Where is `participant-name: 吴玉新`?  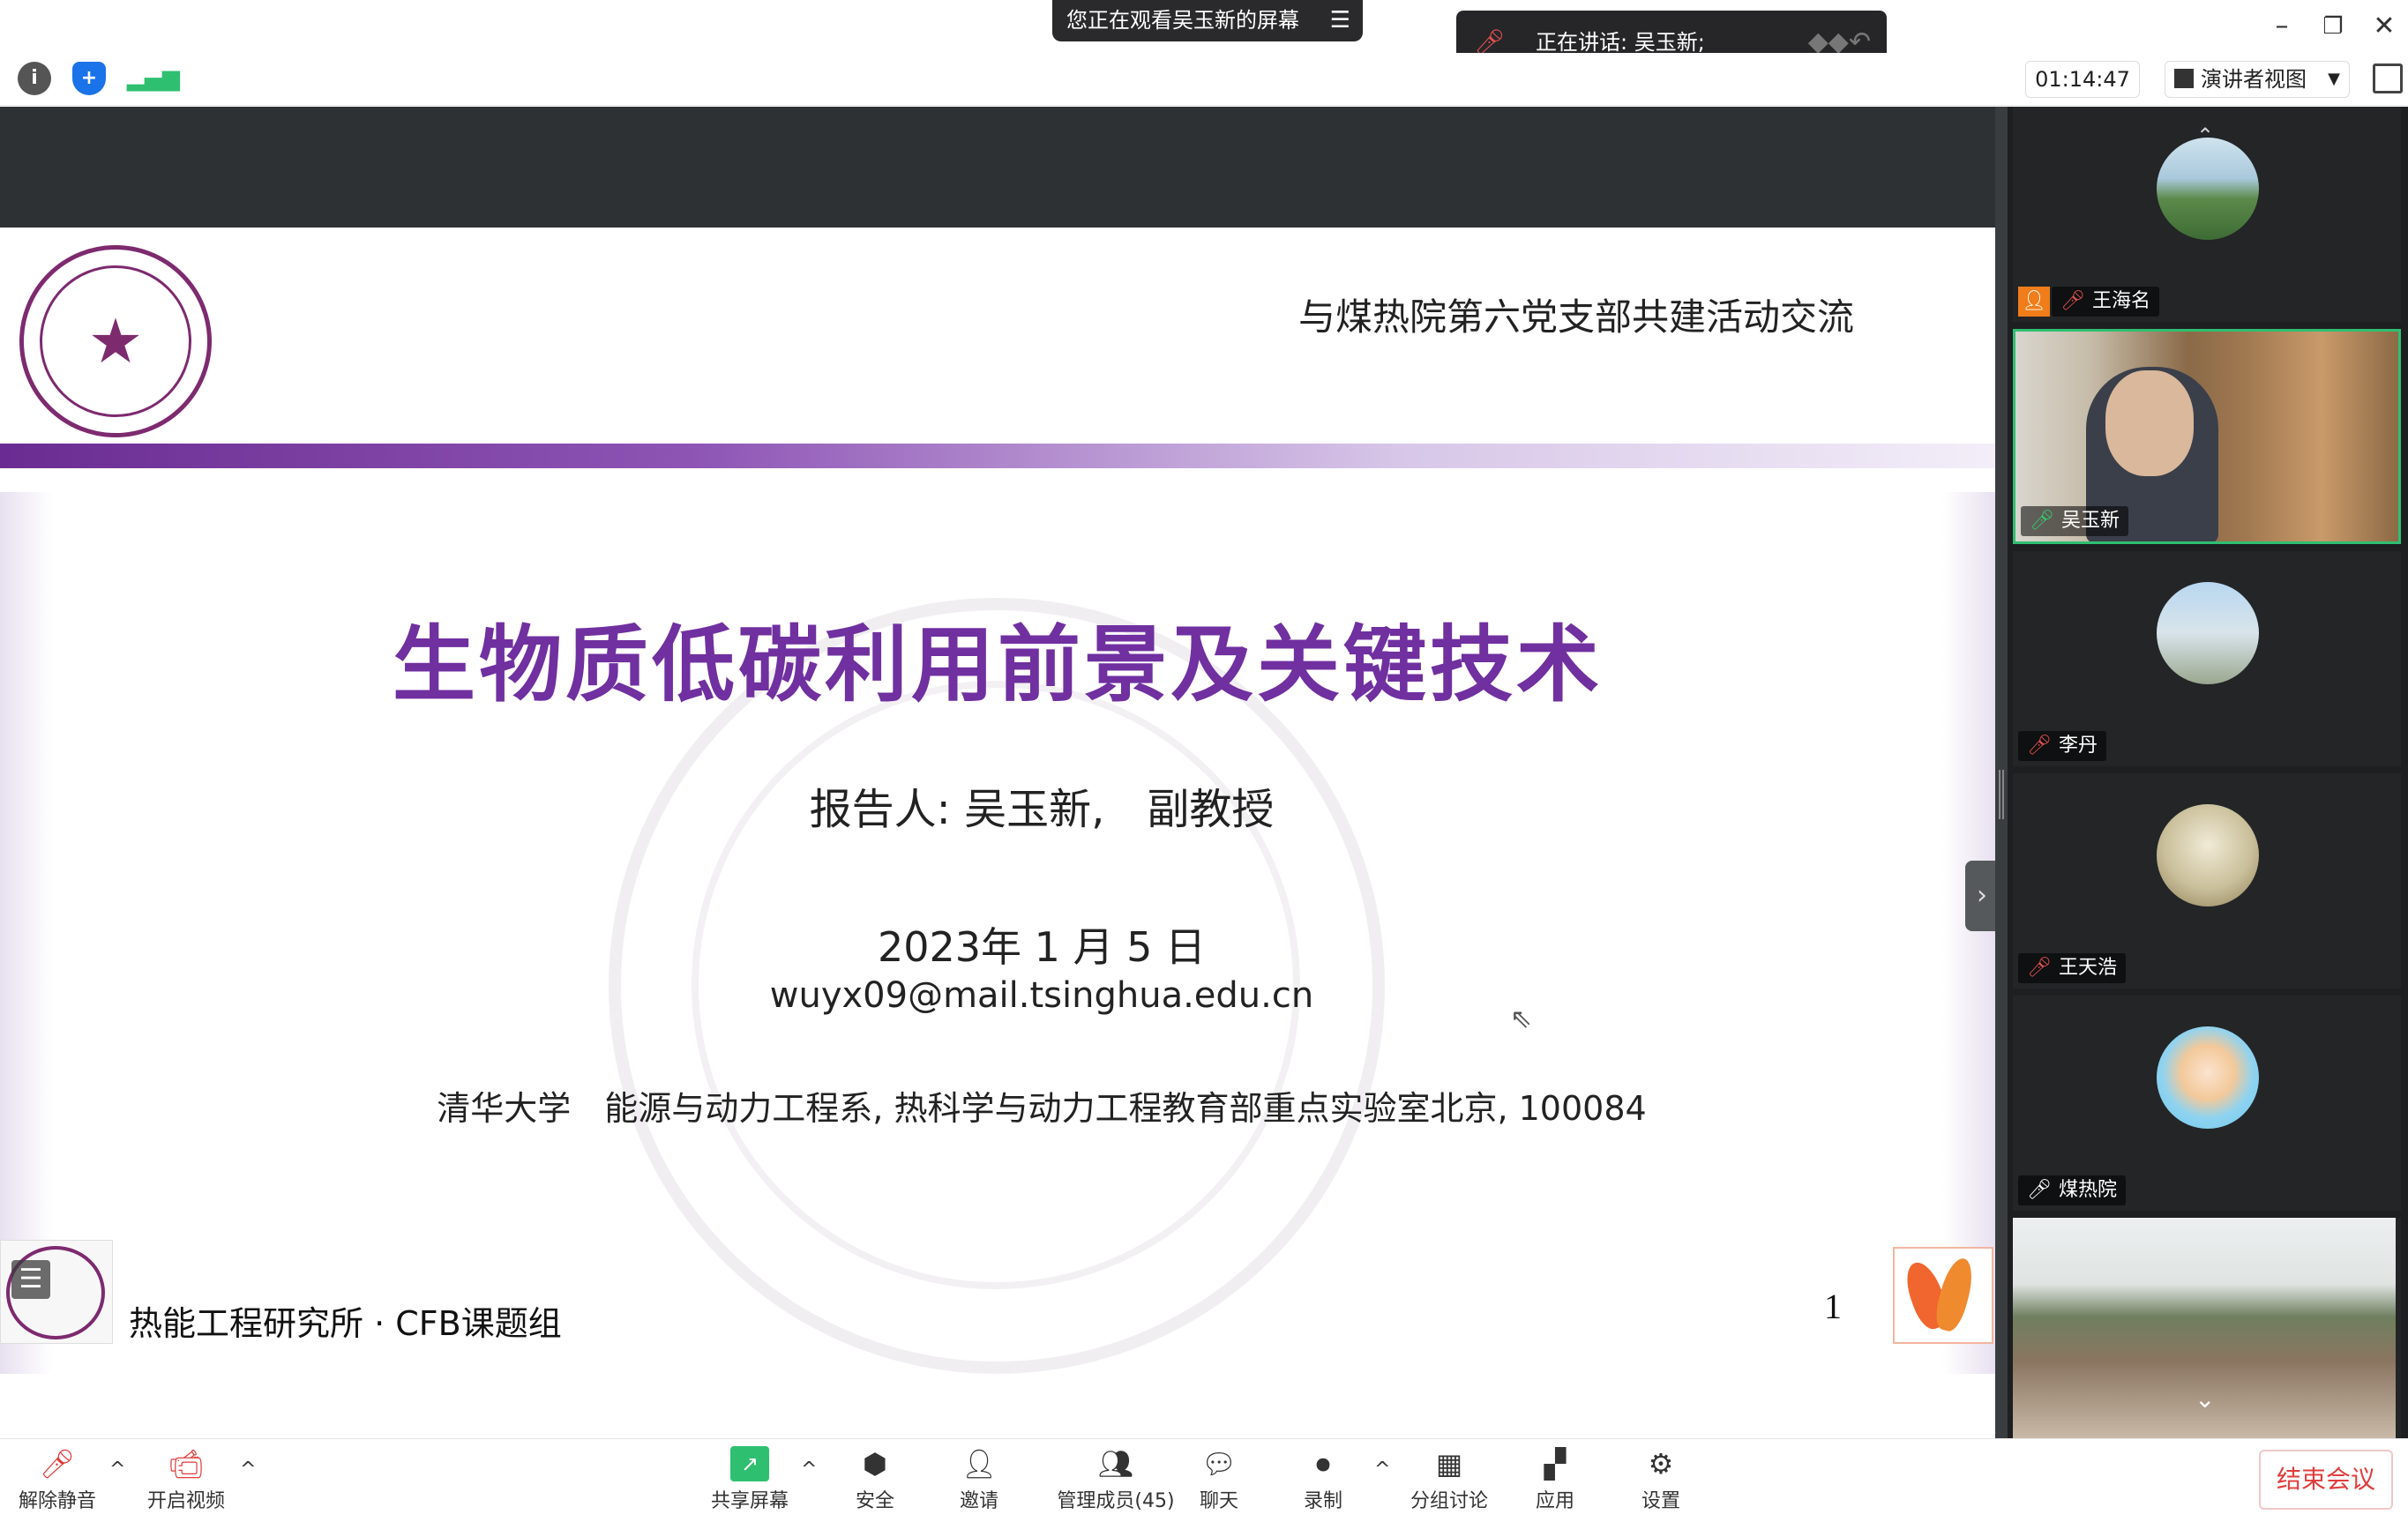 participant-name: 吴玉新 is located at coordinates (2090, 521).